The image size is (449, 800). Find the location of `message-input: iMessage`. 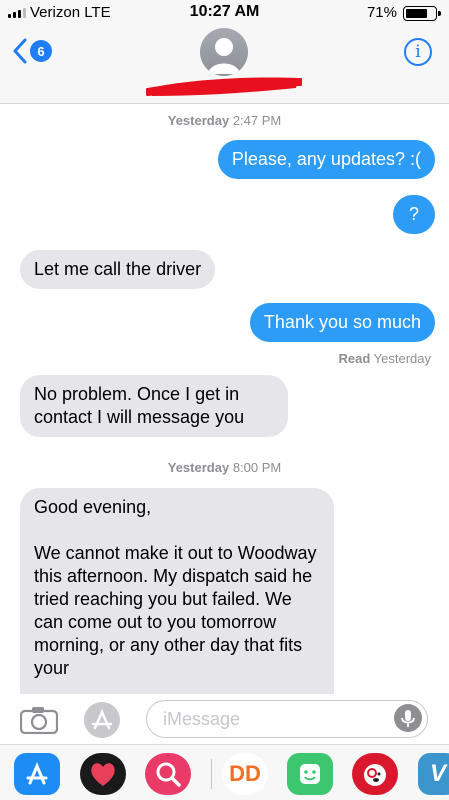

message-input: iMessage is located at coordinates (287, 719).